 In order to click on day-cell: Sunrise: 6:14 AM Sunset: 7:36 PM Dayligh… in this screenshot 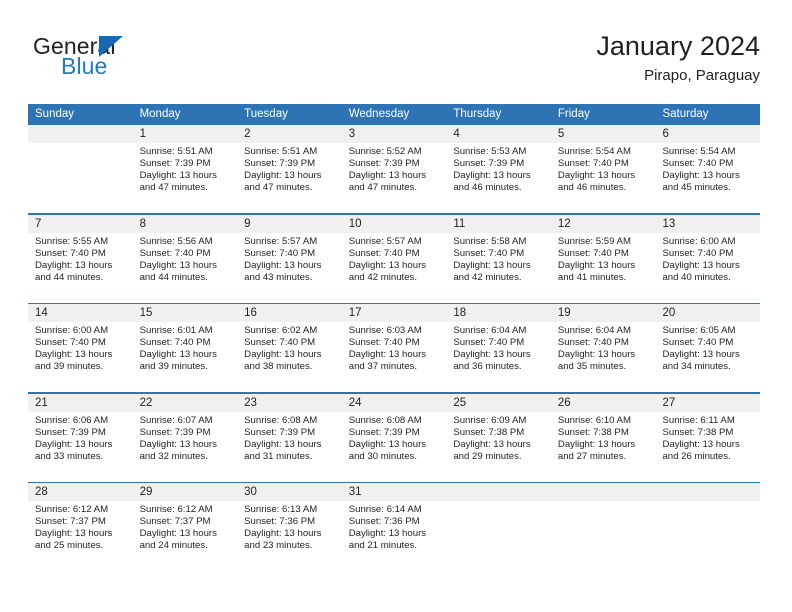, I will do `click(394, 536)`.